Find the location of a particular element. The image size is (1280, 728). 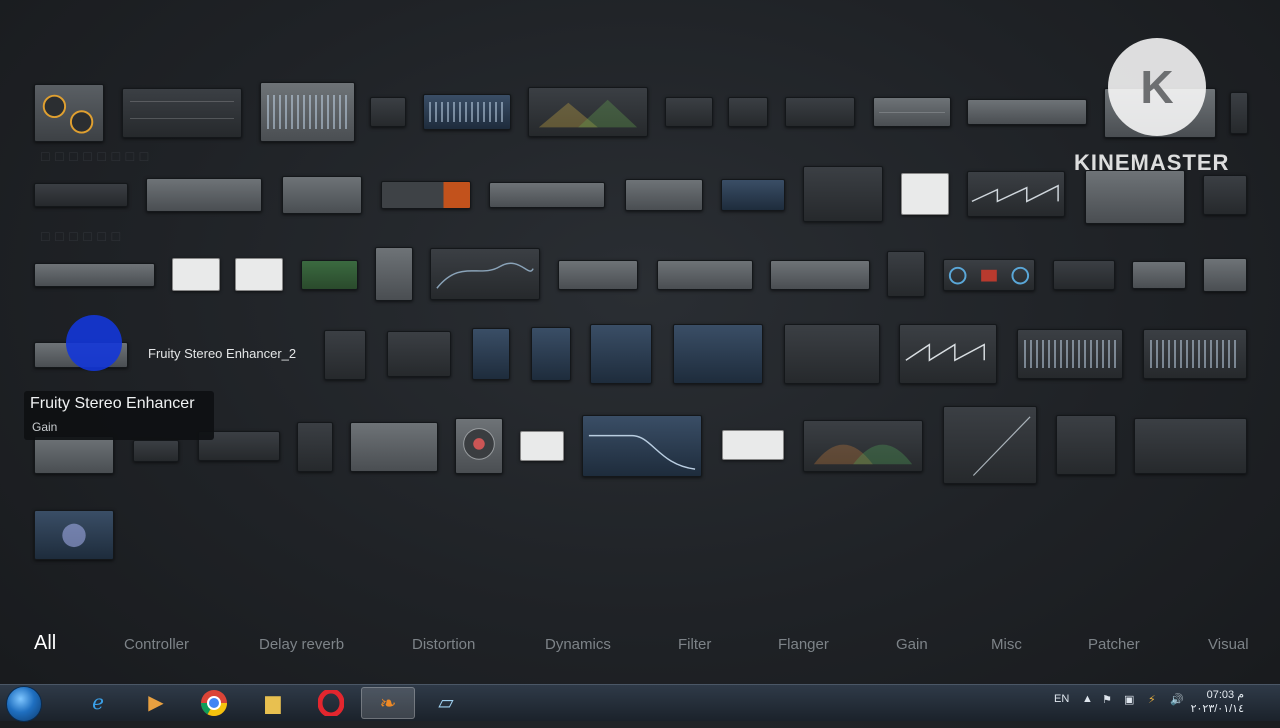

kinemaster-logo-icon: K is located at coordinates (1157, 87).